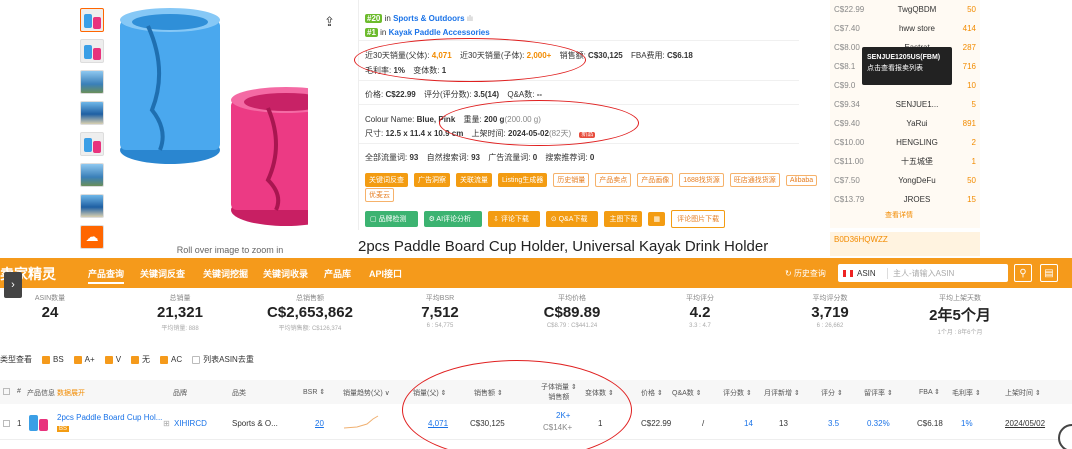  What do you see at coordinates (164, 359) in the screenshot?
I see `filter-ac-checkbox` at bounding box center [164, 359].